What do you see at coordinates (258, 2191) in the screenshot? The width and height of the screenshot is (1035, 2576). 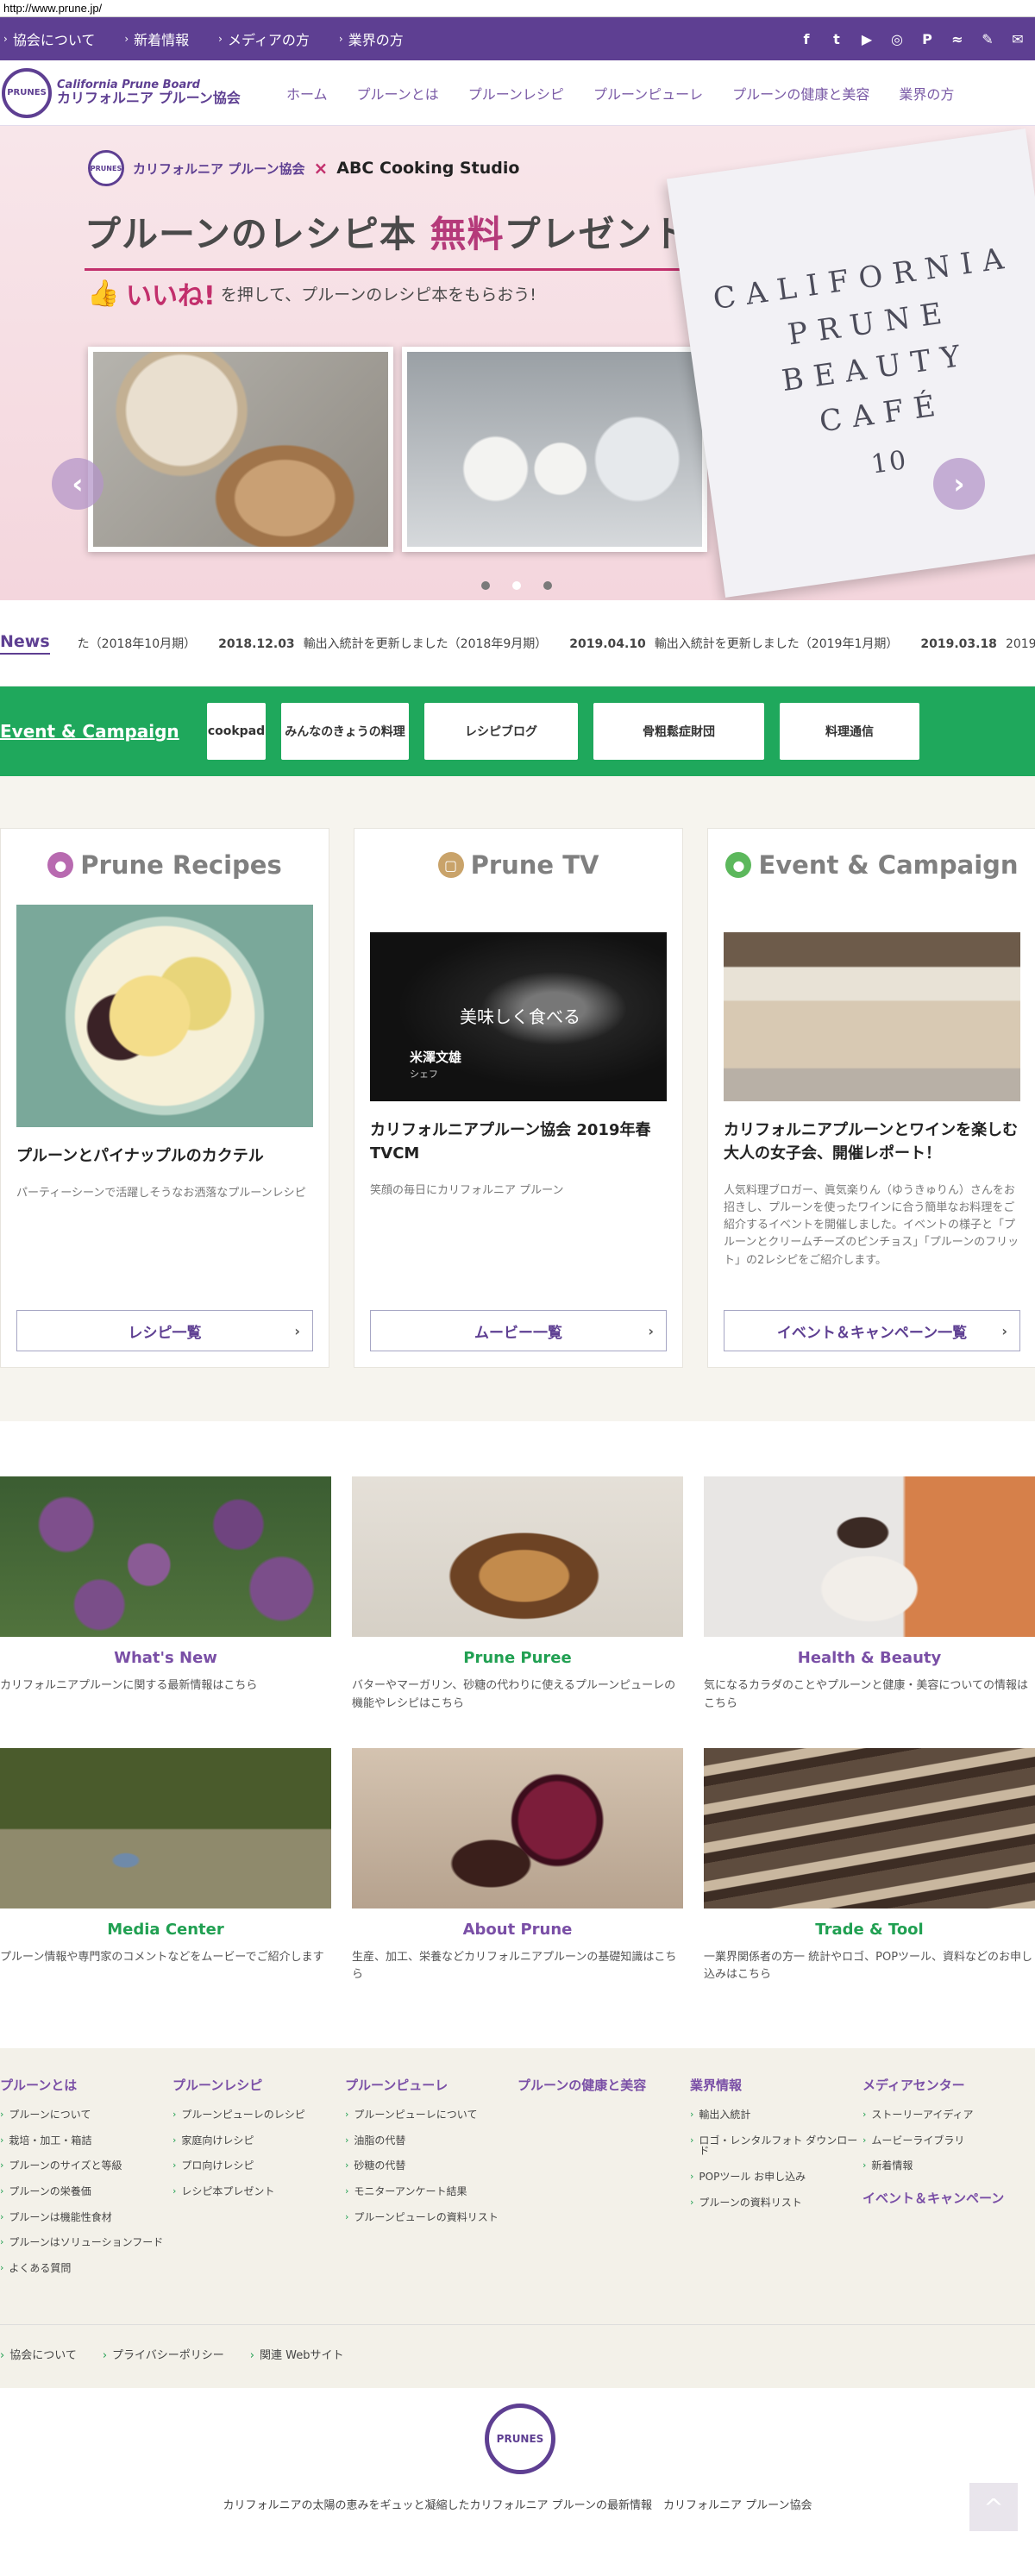 I see `footer-link: › レシピ本プレゼント` at bounding box center [258, 2191].